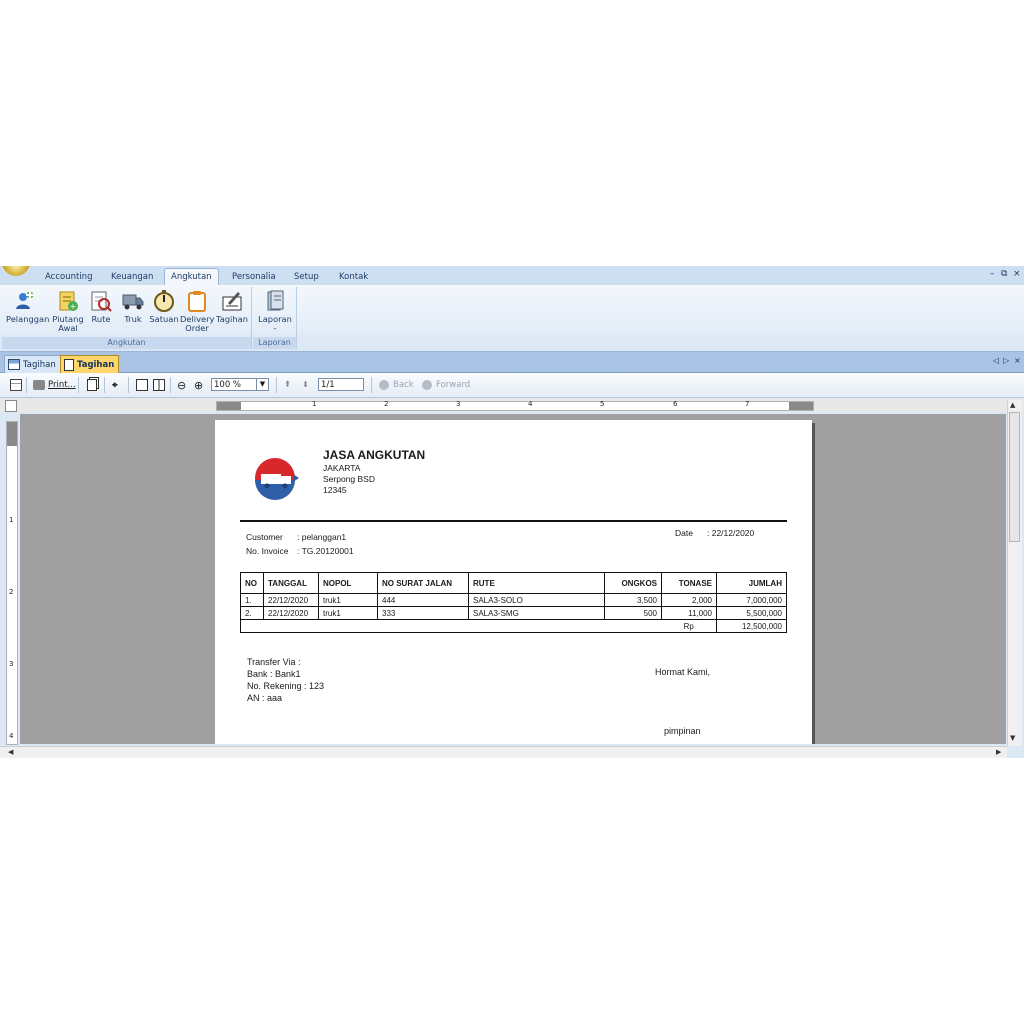 The image size is (1024, 1024). I want to click on doc-close-button: ×, so click(1017, 360).